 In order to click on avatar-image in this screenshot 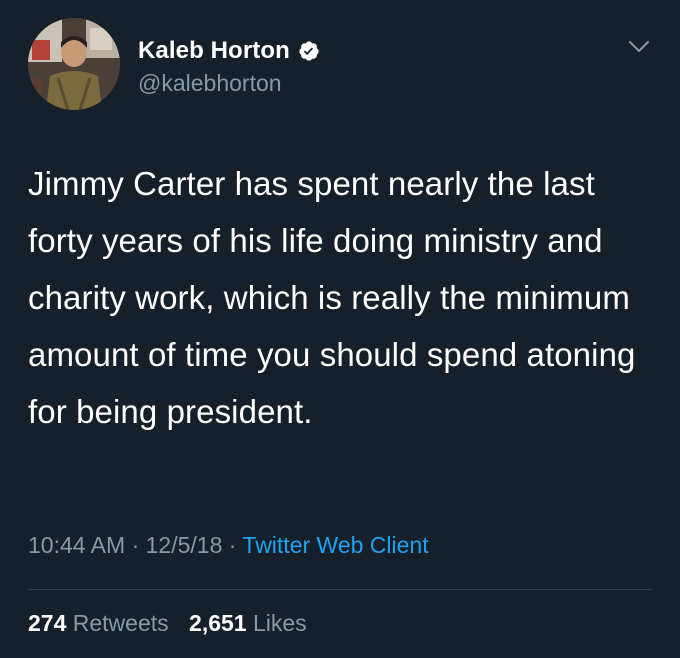, I will do `click(74, 64)`.